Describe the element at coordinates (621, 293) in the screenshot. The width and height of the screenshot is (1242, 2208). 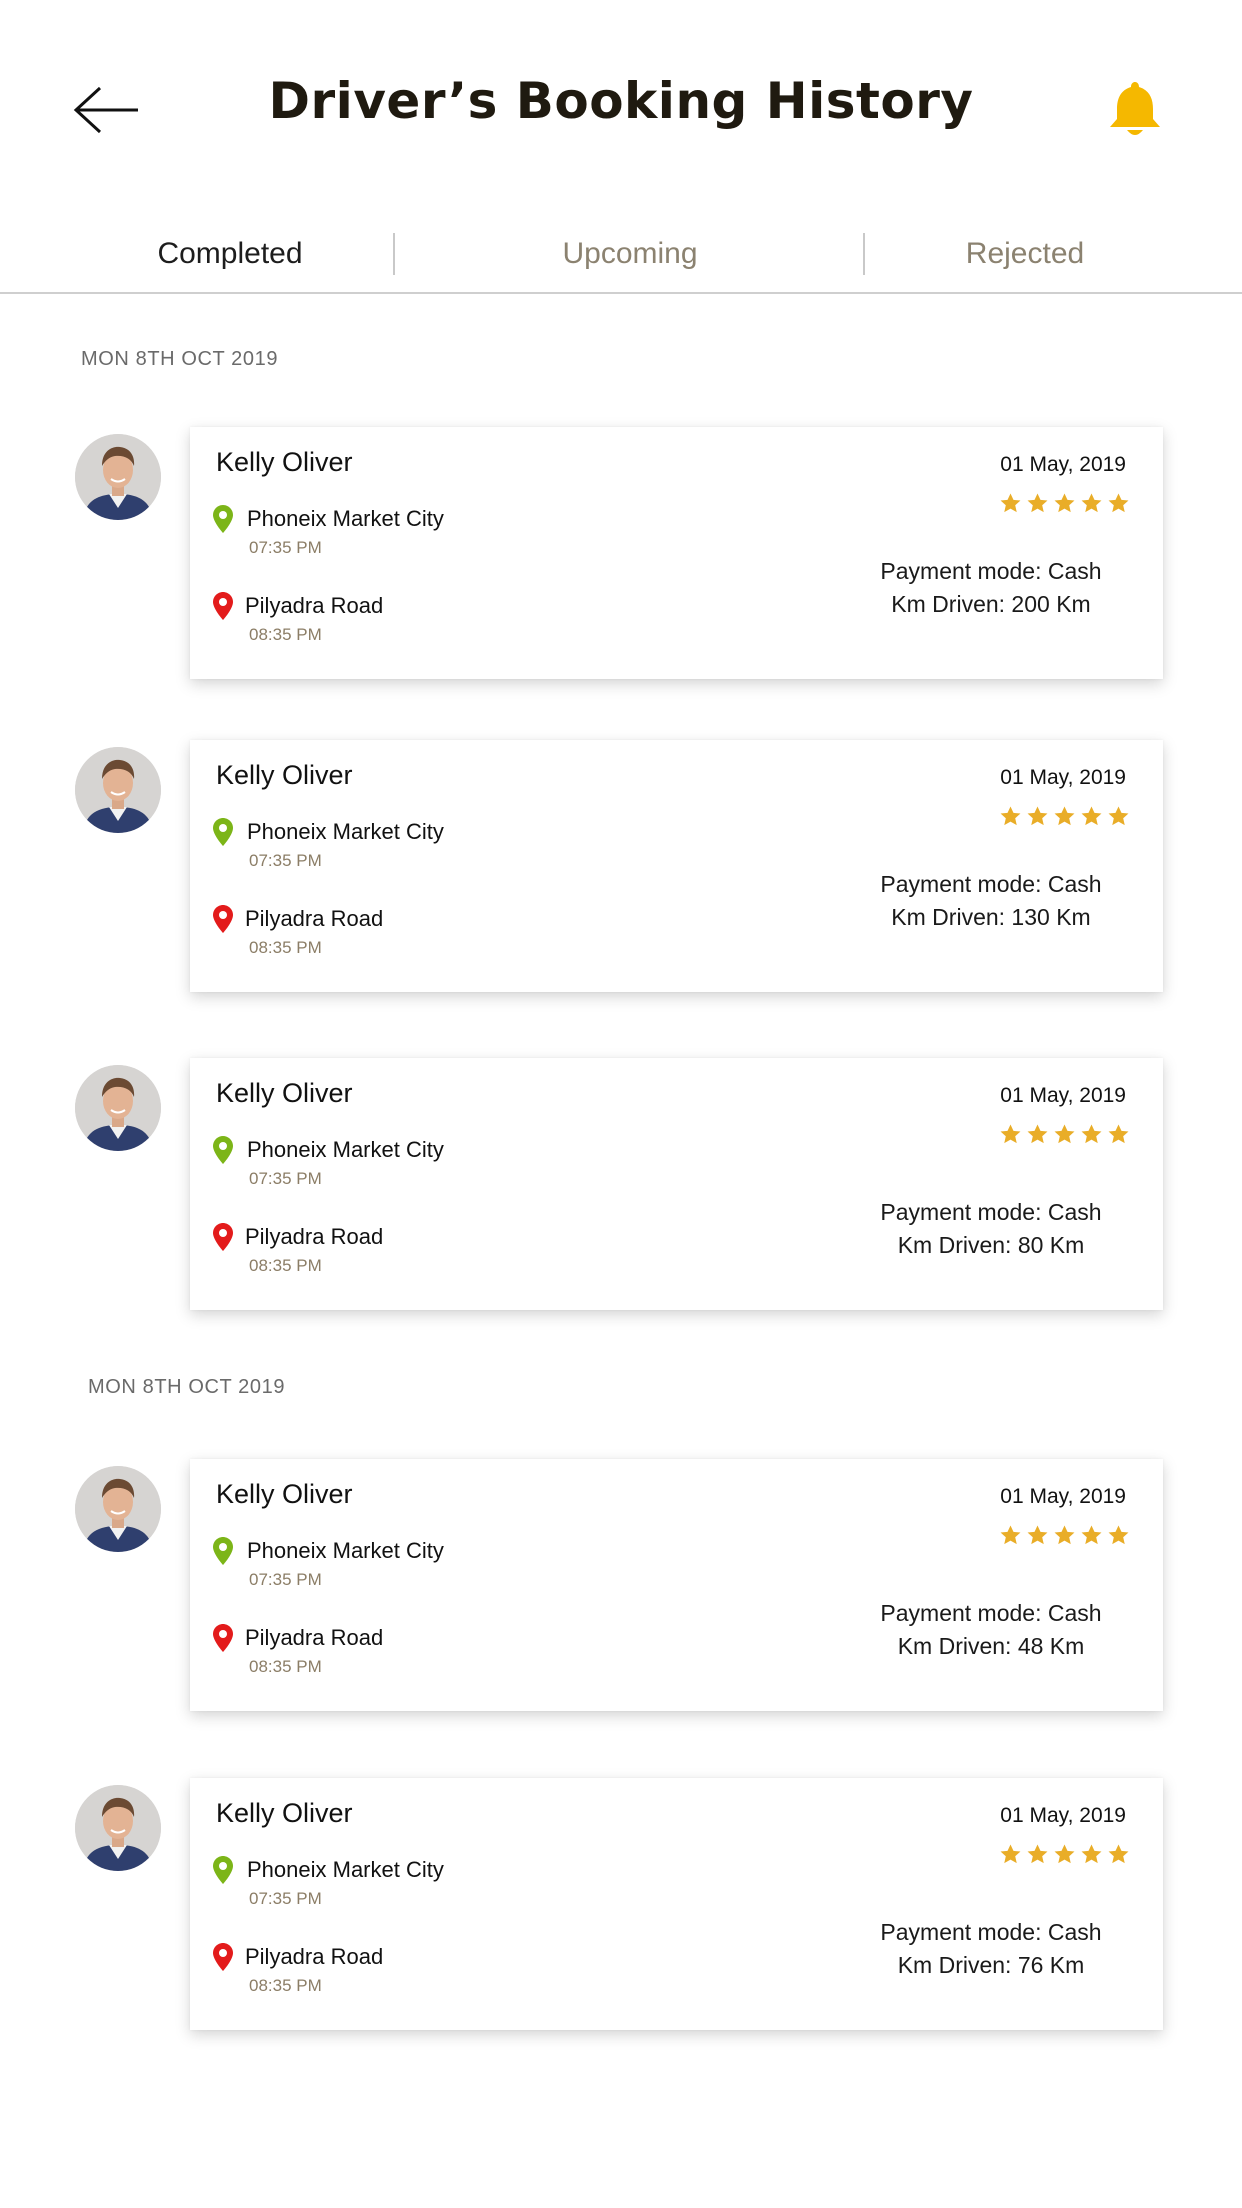
I see `tabs-divider` at that location.